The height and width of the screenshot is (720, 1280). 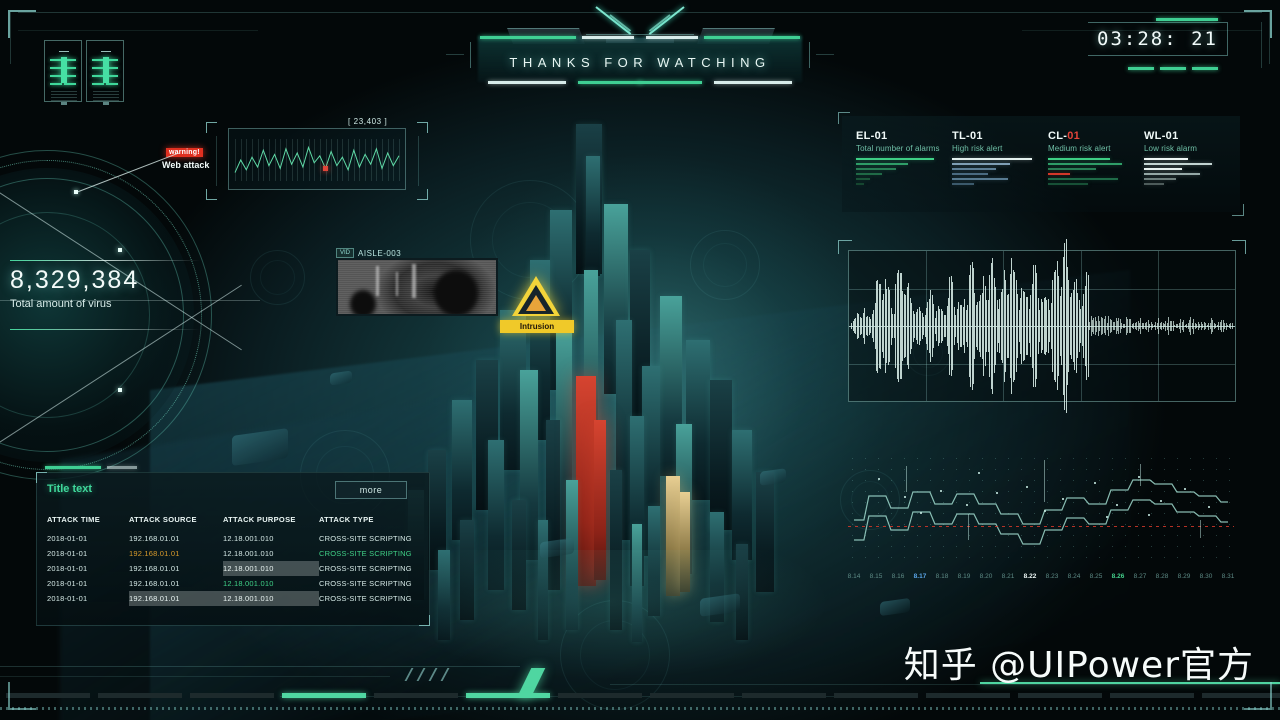 What do you see at coordinates (1161, 136) in the screenshot?
I see `alarm-code: WL-01` at bounding box center [1161, 136].